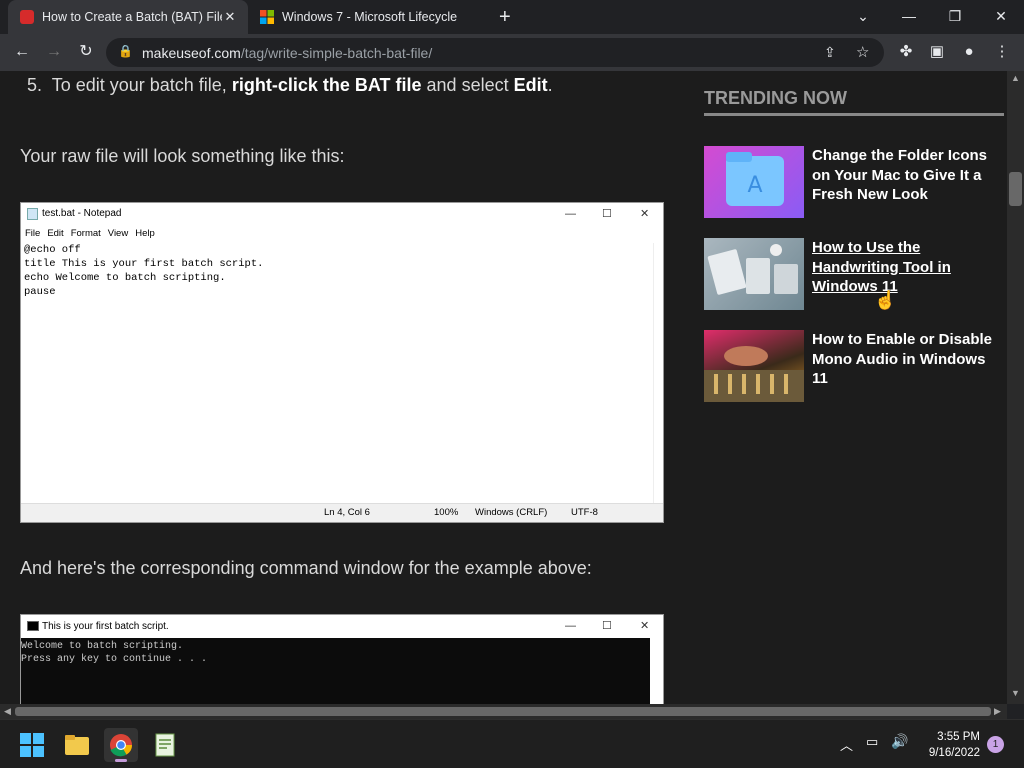 The width and height of the screenshot is (1024, 768). Describe the element at coordinates (165, 745) in the screenshot. I see `notepad-app-icon` at that location.